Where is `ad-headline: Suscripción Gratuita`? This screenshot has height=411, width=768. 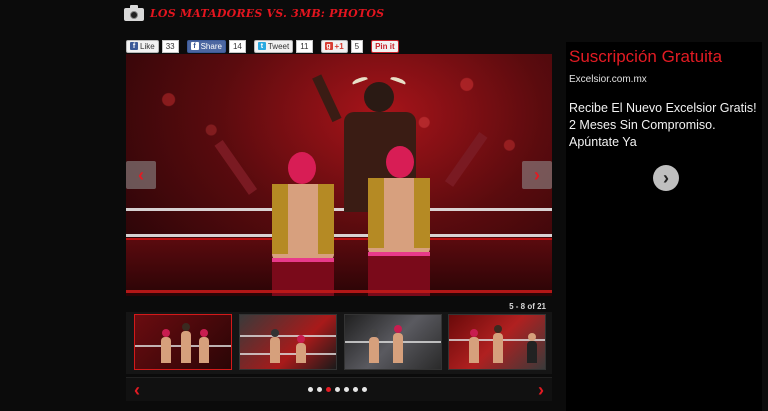 ad-headline: Suscripción Gratuita is located at coordinates (645, 57).